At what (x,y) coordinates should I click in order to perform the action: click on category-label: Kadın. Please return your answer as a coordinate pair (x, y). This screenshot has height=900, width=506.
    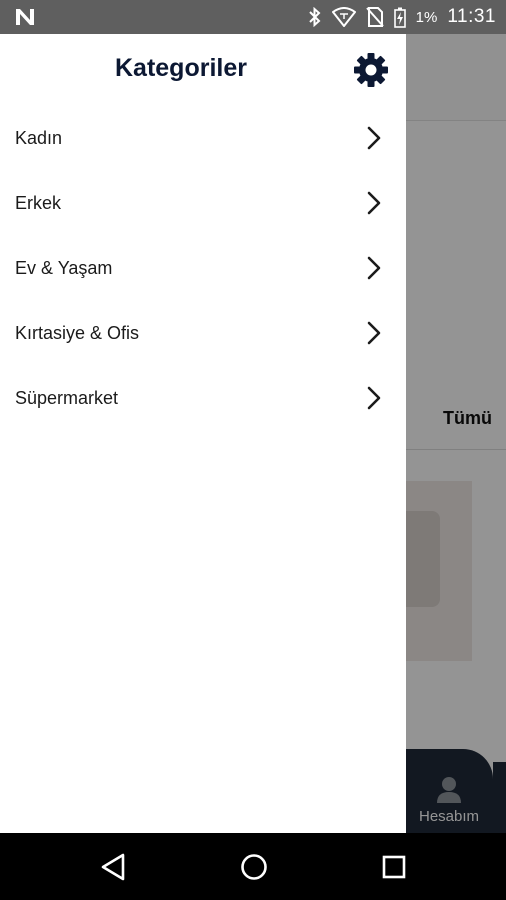
    Looking at the image, I should click on (39, 138).